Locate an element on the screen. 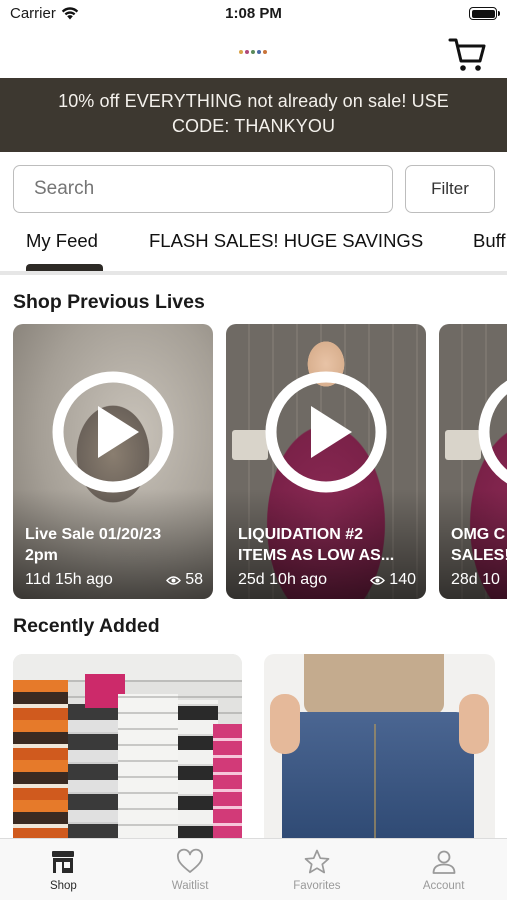 Image resolution: width=507 pixels, height=900 pixels. search-input is located at coordinates (203, 189).